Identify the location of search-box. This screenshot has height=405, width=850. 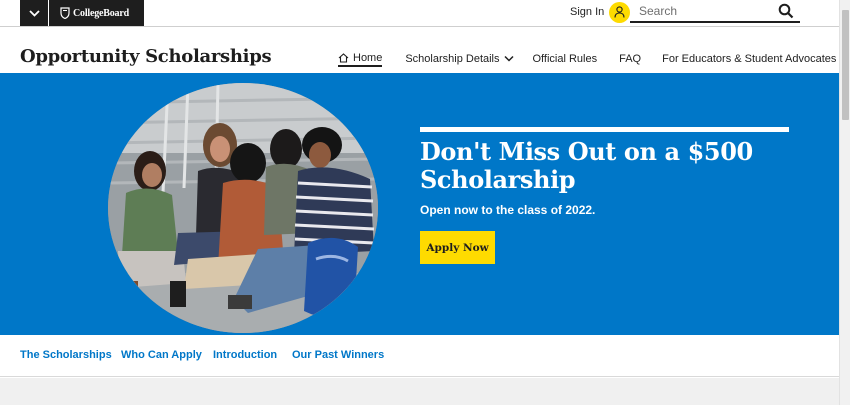
(715, 11).